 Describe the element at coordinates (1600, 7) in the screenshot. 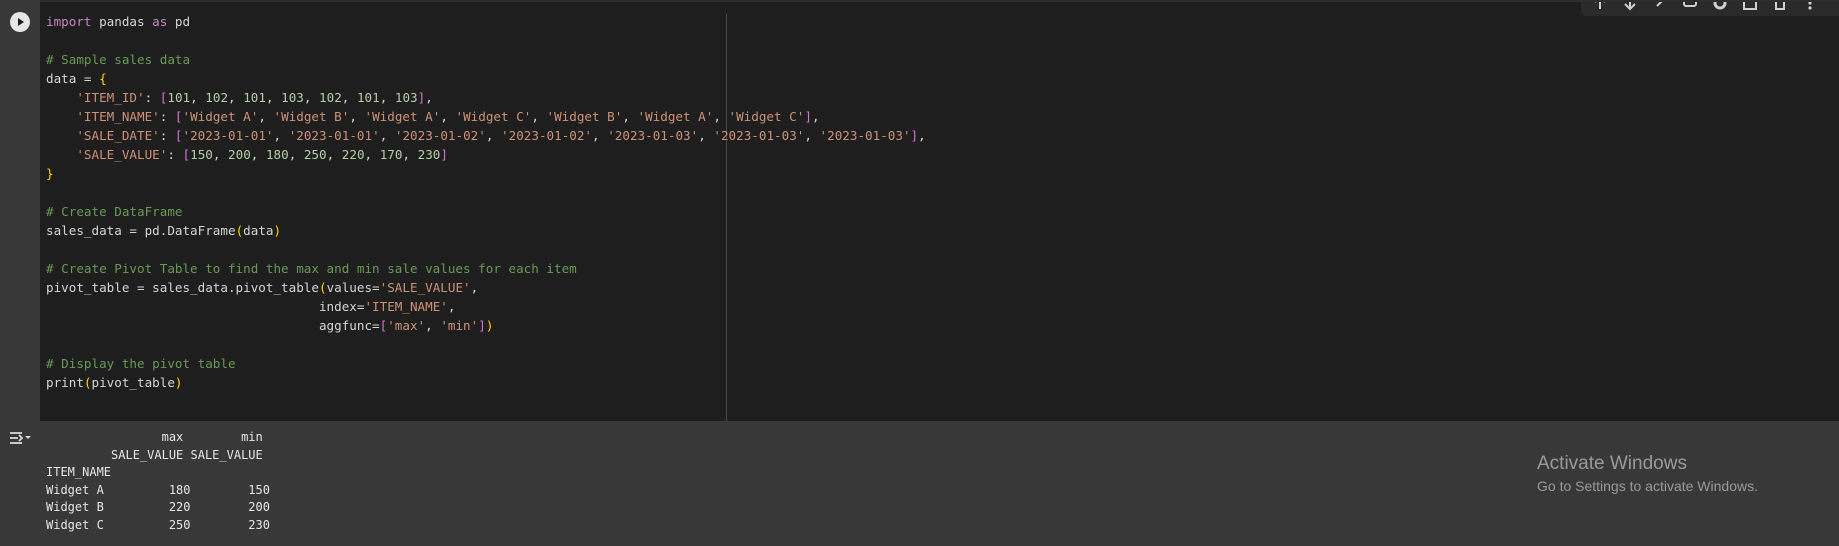

I see `arrow-up-icon` at that location.